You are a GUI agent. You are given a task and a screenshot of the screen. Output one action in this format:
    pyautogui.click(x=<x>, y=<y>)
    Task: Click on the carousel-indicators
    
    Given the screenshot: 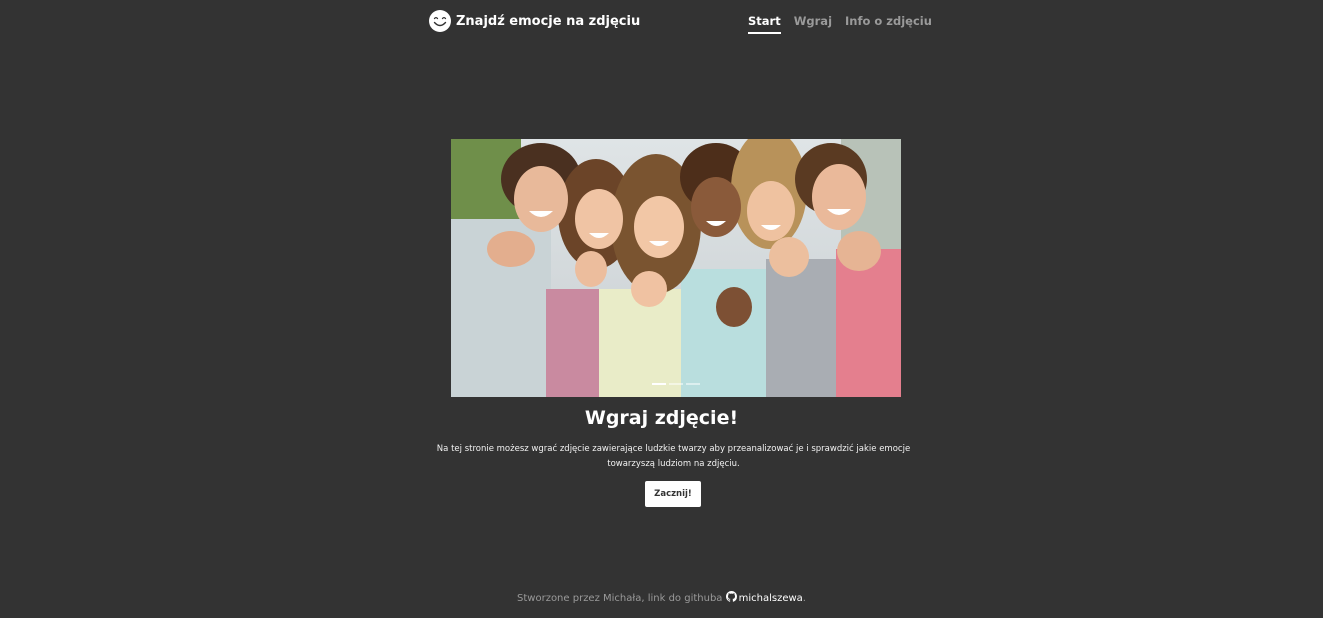 What is the action you would take?
    pyautogui.click(x=676, y=384)
    